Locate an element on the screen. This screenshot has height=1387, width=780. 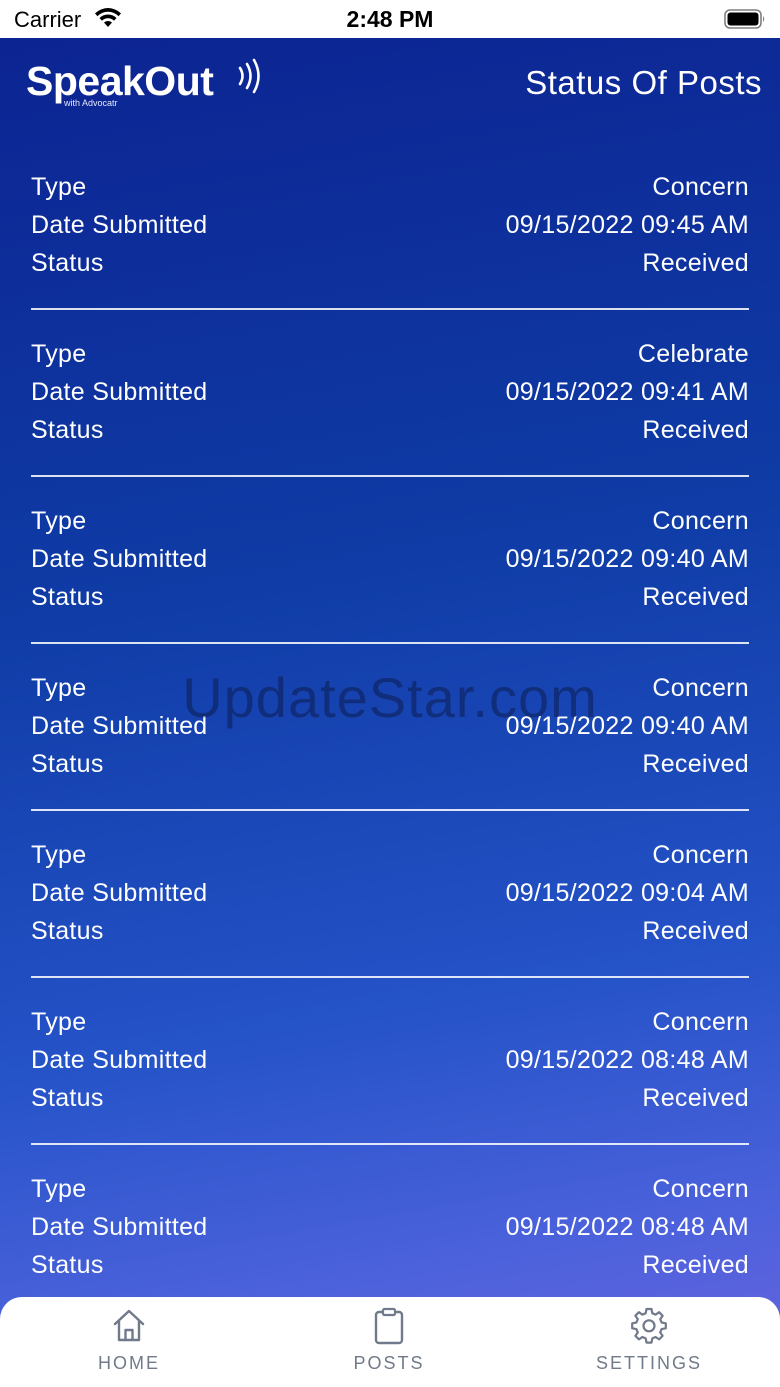
type-value: Celebrate is located at coordinates (693, 354).